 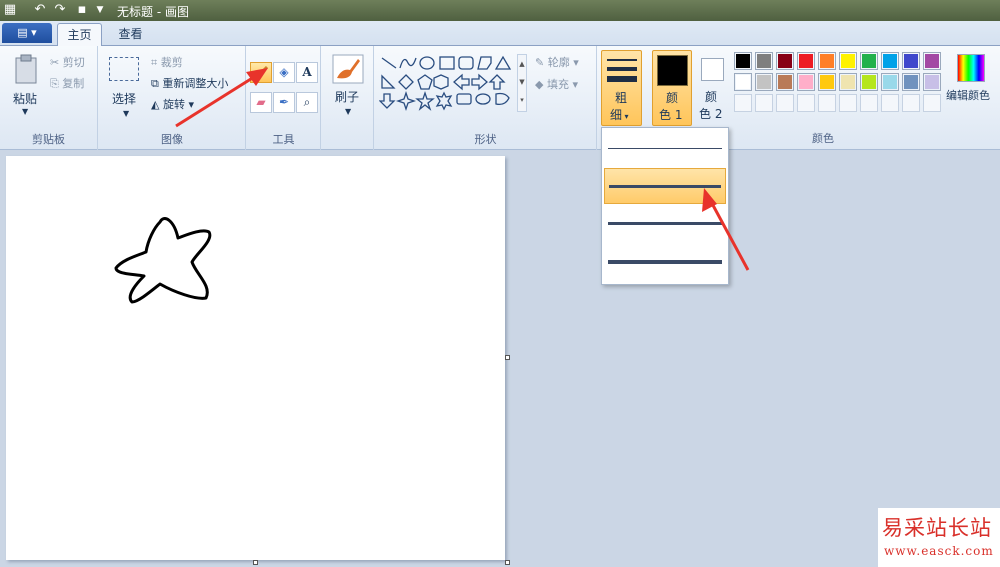 I want to click on watermark-line1: 易采站长站, so click(x=937, y=528).